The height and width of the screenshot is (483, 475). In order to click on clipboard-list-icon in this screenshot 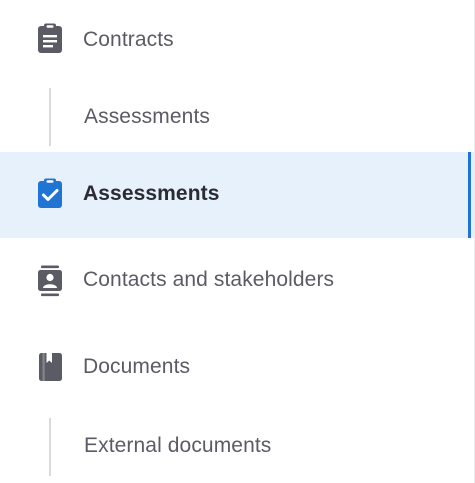, I will do `click(50, 38)`.